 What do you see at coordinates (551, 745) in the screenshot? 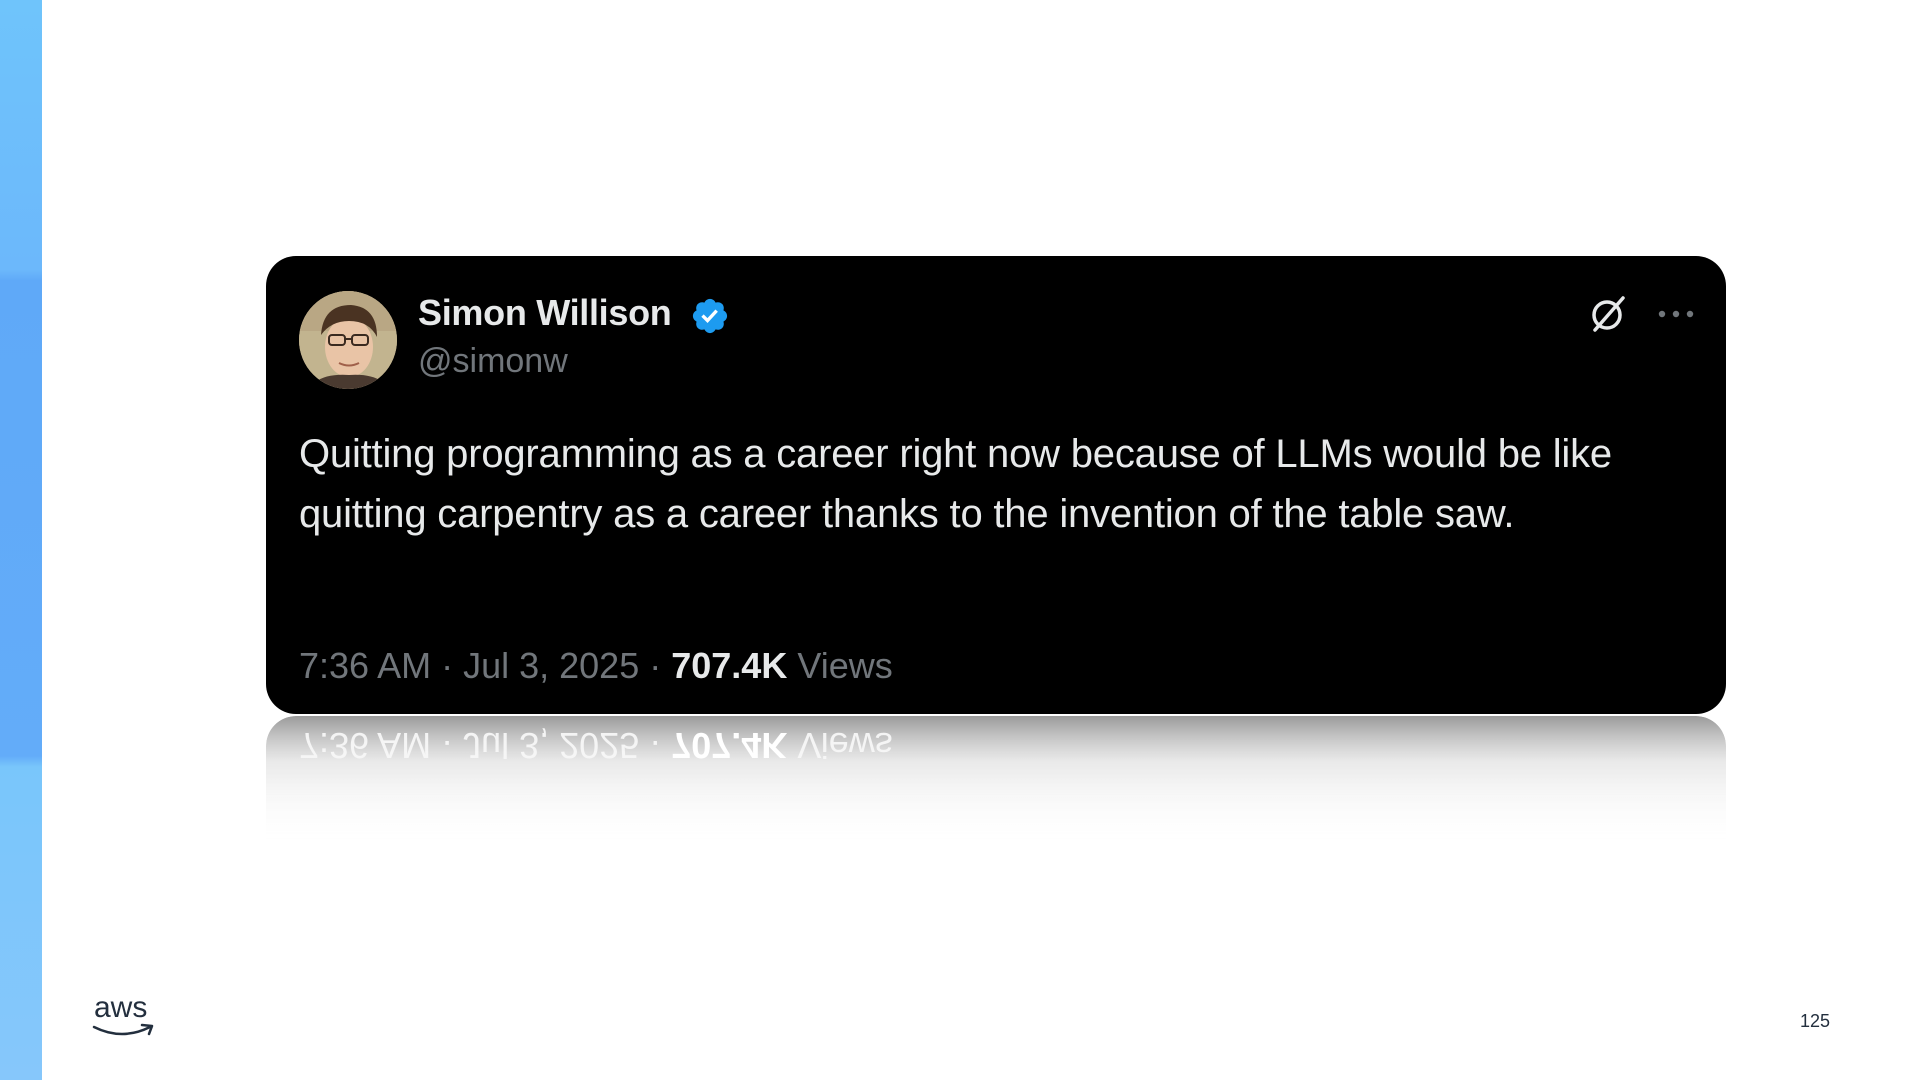
I see `reflection-date: Jul 3, 2025` at bounding box center [551, 745].